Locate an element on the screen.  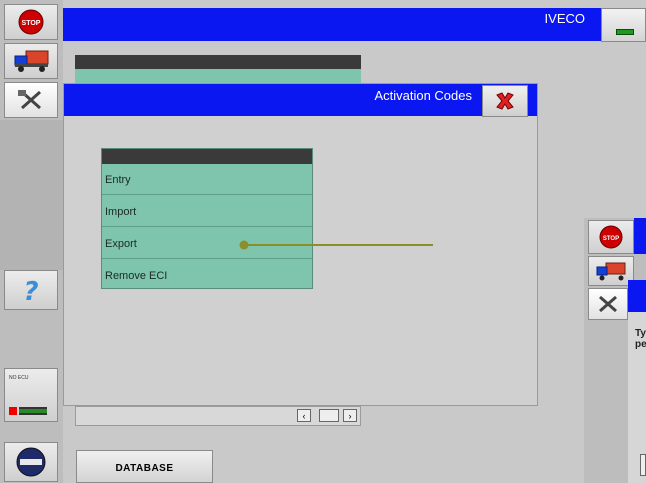
right-dialog-text-line2: pe is located at coordinates (640, 344).